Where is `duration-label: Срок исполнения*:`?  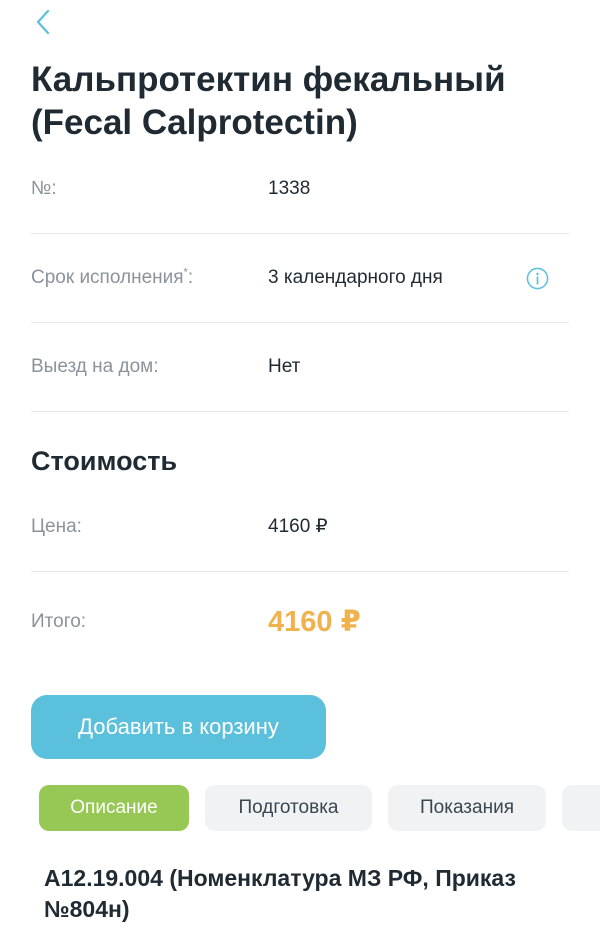
duration-label: Срок исполнения*: is located at coordinates (112, 278).